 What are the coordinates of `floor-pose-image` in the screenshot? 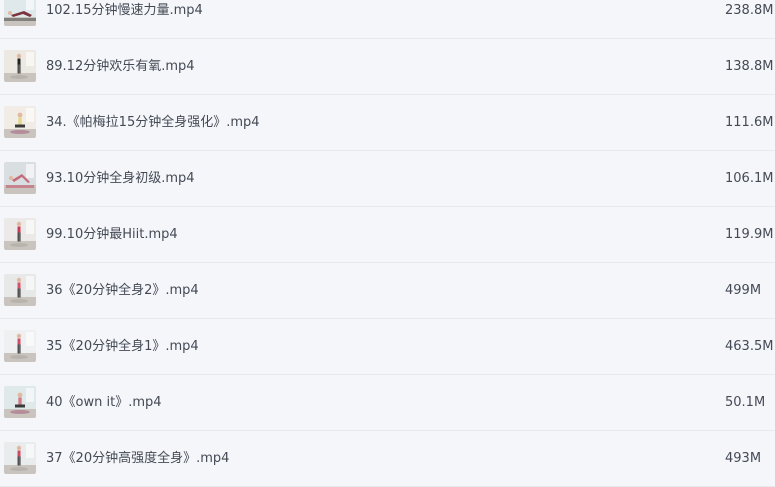 It's located at (20, 13).